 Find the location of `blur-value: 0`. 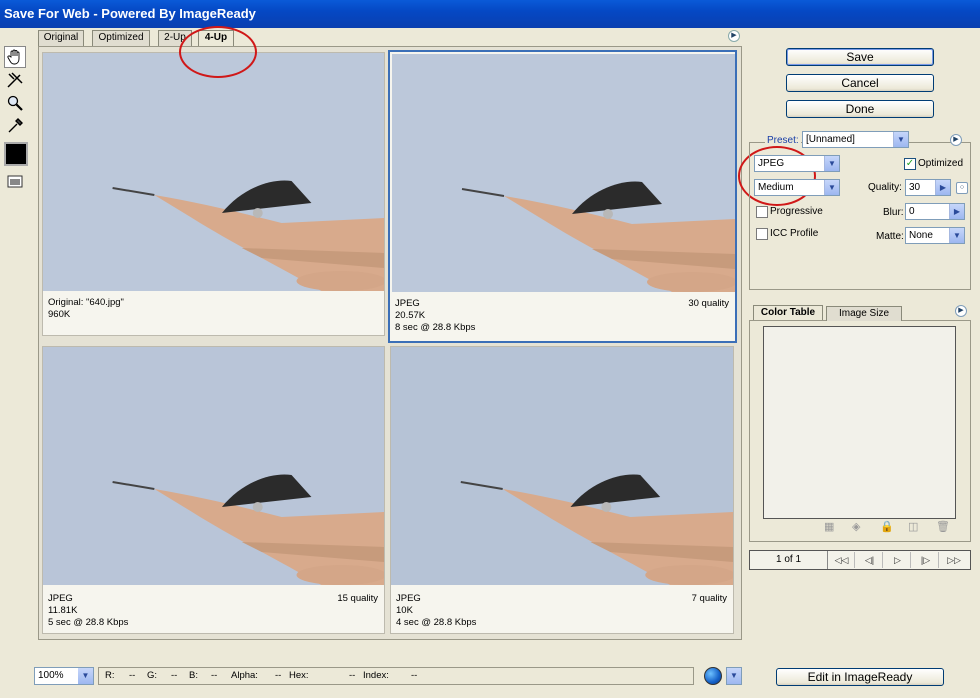

blur-value: 0 is located at coordinates (912, 211).